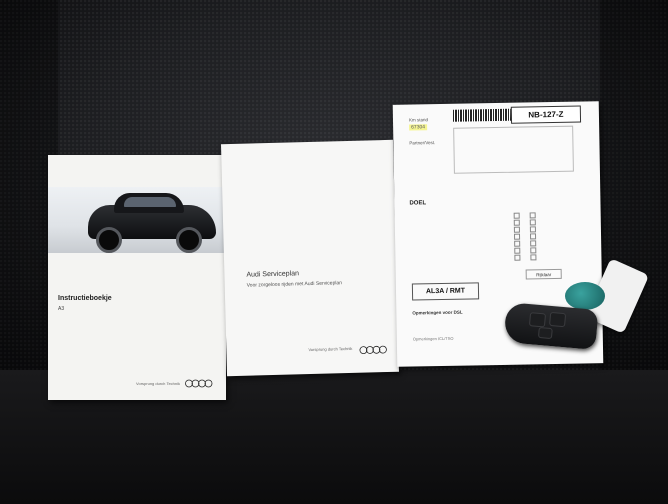  I want to click on serviceplan-footer: Vorsprung durch Technik, so click(330, 349).